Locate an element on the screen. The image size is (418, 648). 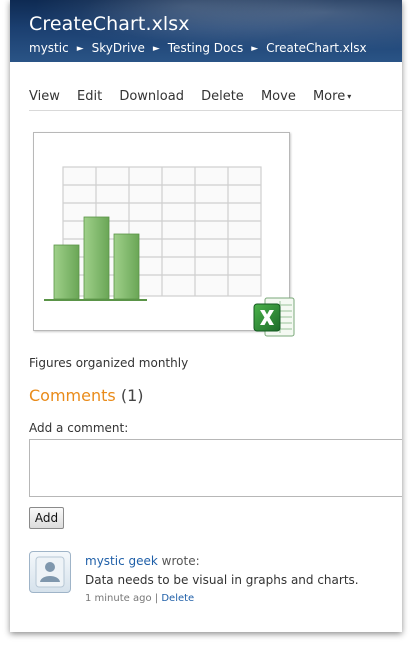
more-menu-button: More ▾ is located at coordinates (332, 96).